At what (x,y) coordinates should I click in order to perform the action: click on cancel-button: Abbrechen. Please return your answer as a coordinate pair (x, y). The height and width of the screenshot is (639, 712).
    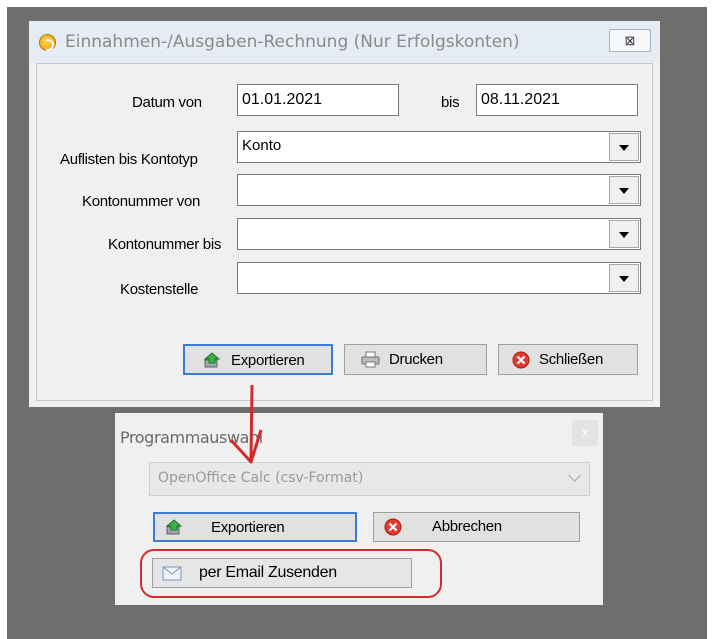
    Looking at the image, I should click on (476, 527).